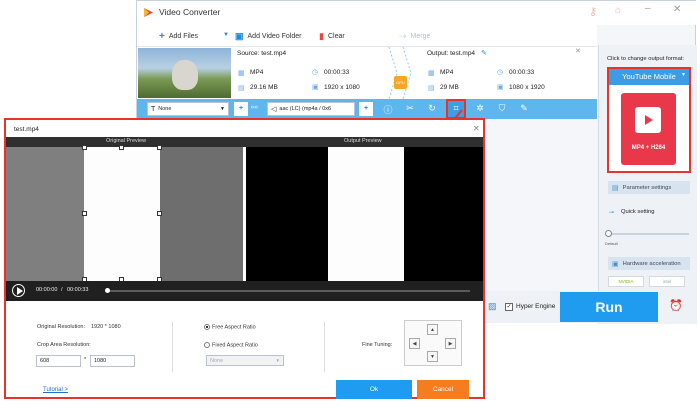 The height and width of the screenshot is (405, 700). I want to click on source-resolution: 1920 x 1080, so click(342, 87).